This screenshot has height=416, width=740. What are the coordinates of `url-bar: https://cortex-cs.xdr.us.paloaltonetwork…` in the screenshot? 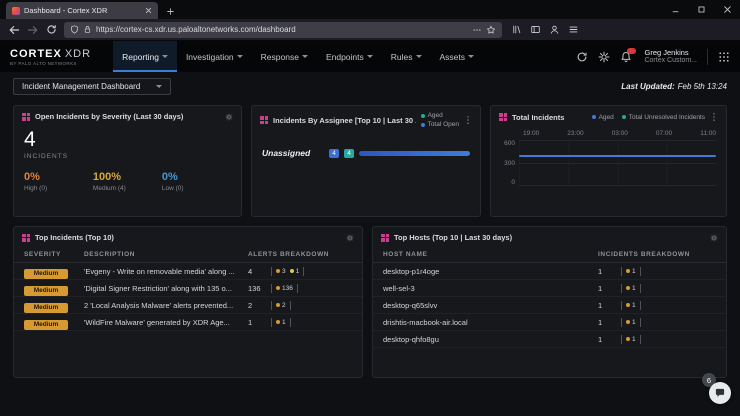 It's located at (283, 29).